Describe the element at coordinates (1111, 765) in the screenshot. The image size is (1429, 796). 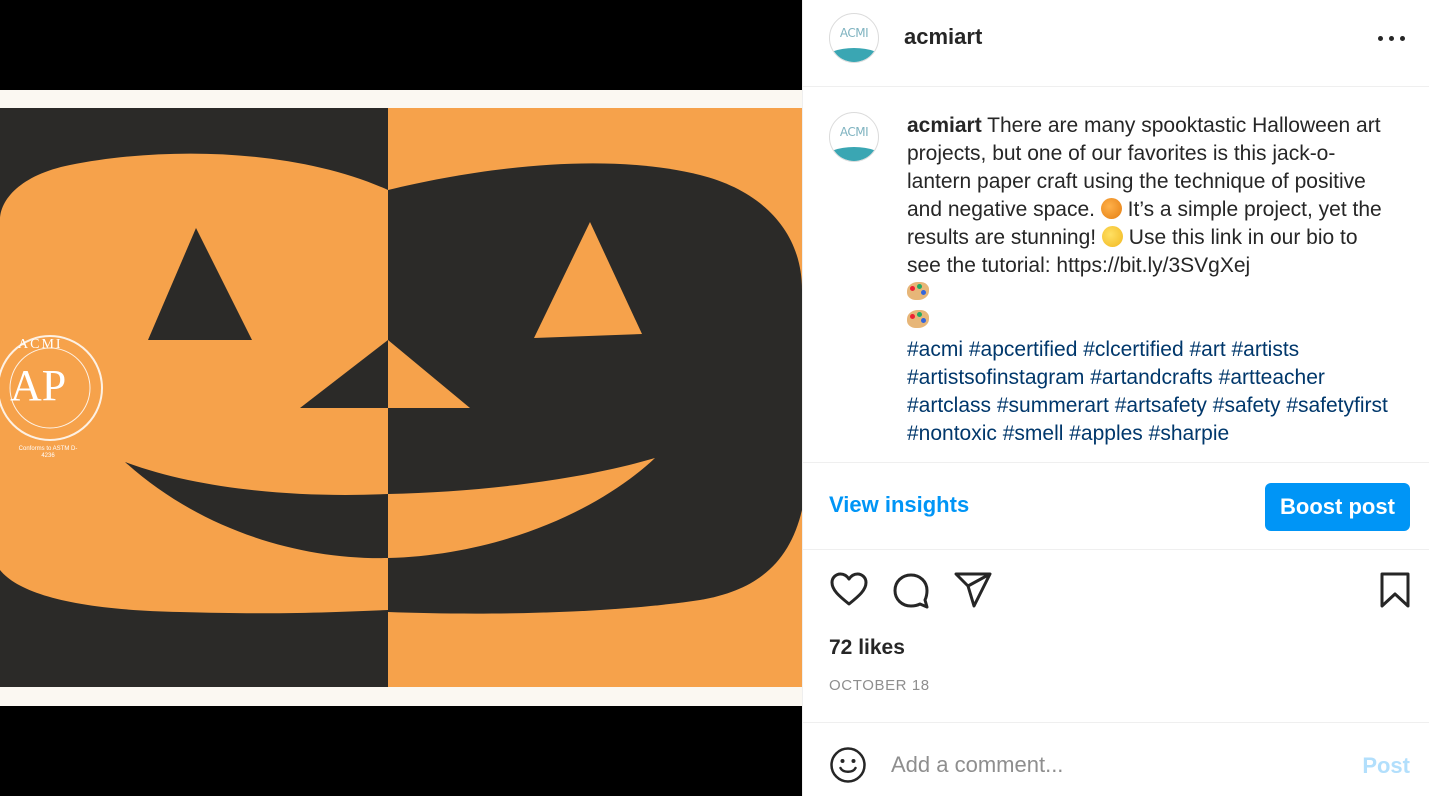
I see `comment-input` at that location.